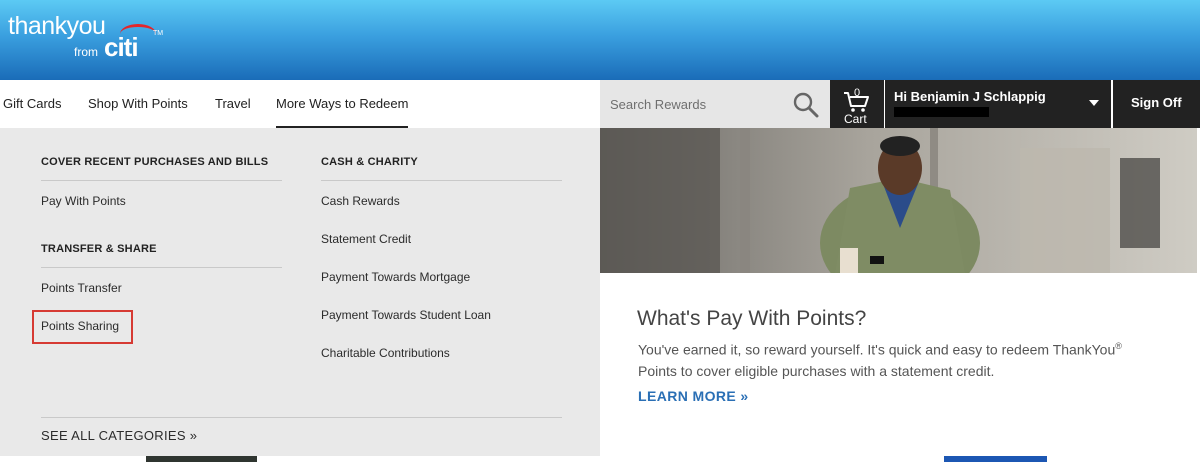 Image resolution: width=1200 pixels, height=462 pixels. What do you see at coordinates (155, 162) in the screenshot?
I see `heading-cover-purchases: COVER RECENT PURCHASES AND BILLS` at bounding box center [155, 162].